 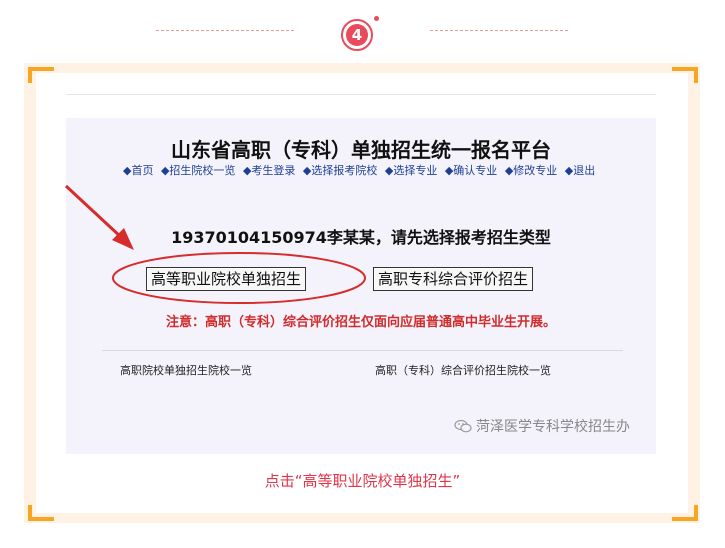 I want to click on annotation-layer, so click(x=215, y=244).